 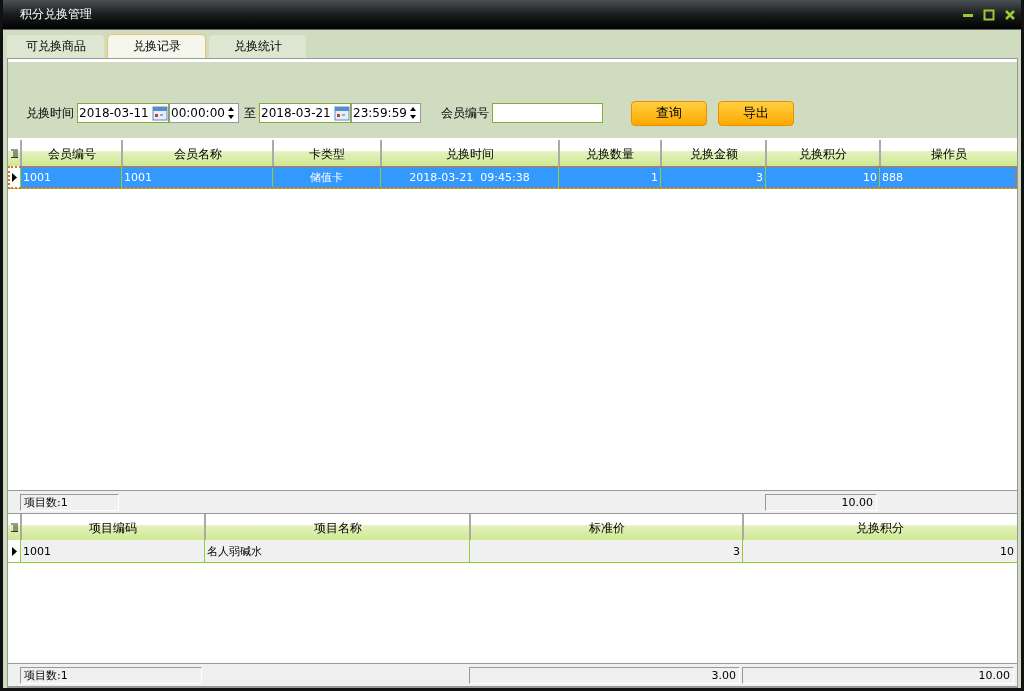 I want to click on maximize-icon, so click(x=989, y=14).